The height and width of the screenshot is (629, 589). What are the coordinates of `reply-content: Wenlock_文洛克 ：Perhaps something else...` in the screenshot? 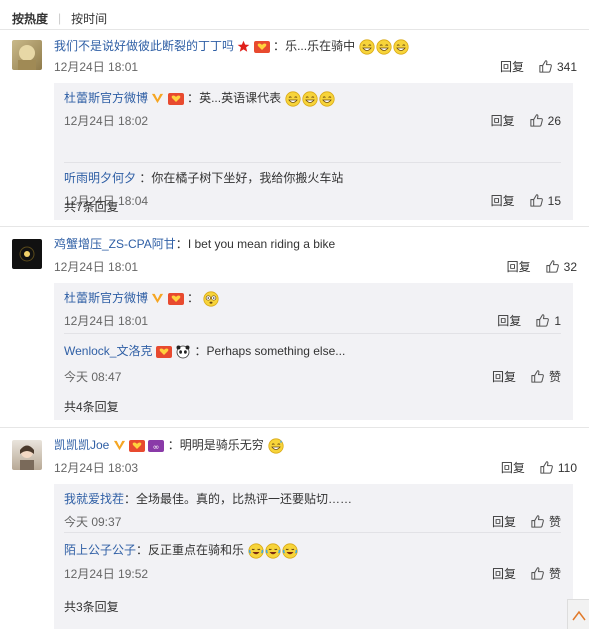 It's located at (205, 351).